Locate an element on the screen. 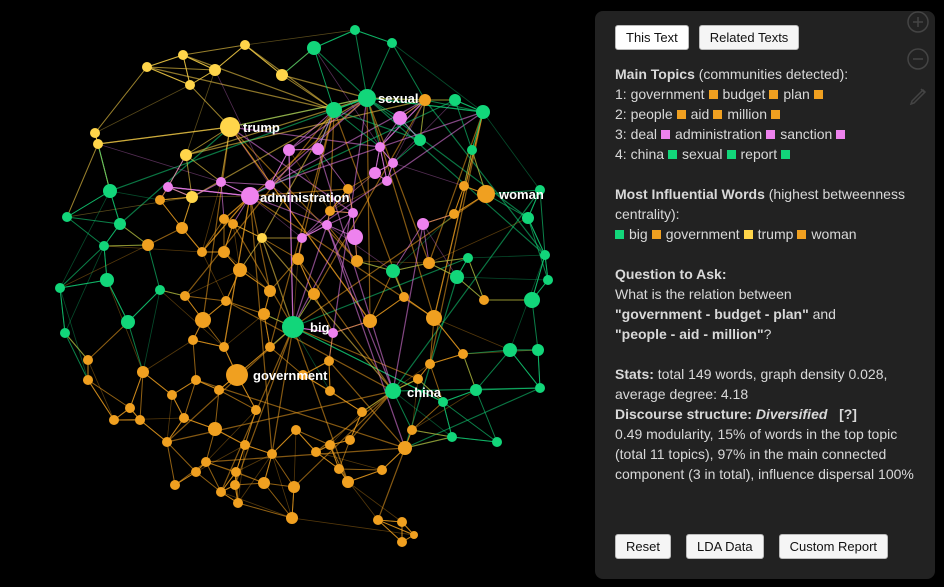 Image resolution: width=944 pixels, height=587 pixels. lda-data-button: LDA Data is located at coordinates (724, 546).